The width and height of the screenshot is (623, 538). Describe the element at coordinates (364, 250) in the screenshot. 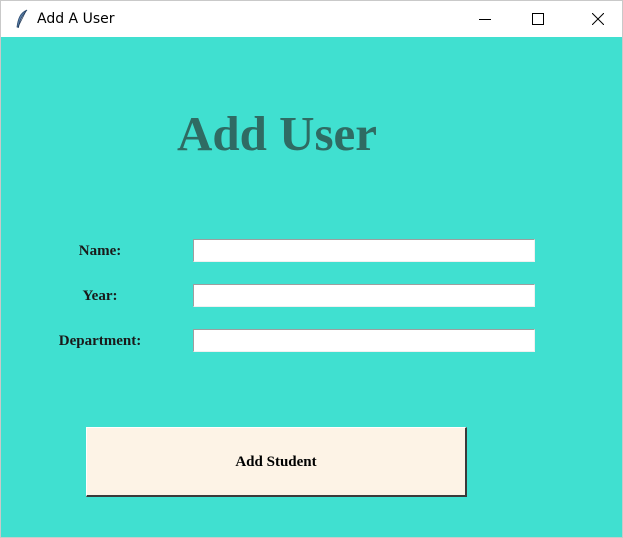

I see `name-field` at that location.